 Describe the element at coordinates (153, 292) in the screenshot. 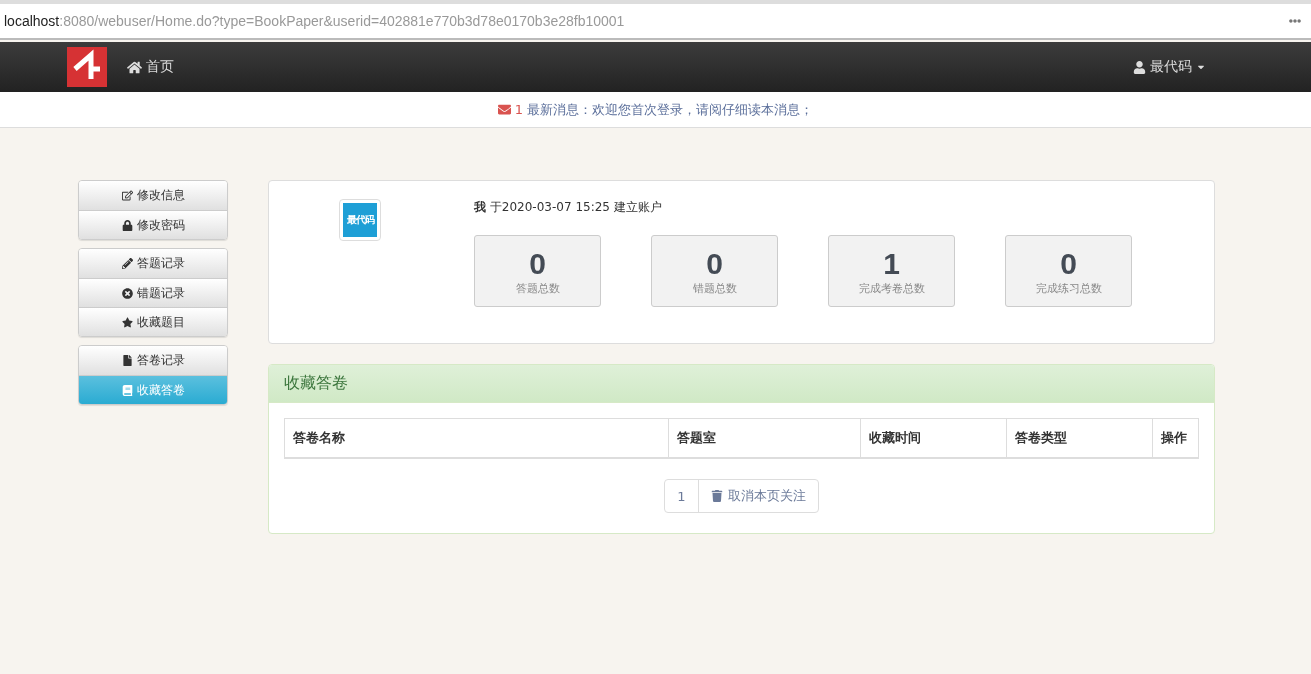

I see `sidebar-item: 错题记录` at that location.